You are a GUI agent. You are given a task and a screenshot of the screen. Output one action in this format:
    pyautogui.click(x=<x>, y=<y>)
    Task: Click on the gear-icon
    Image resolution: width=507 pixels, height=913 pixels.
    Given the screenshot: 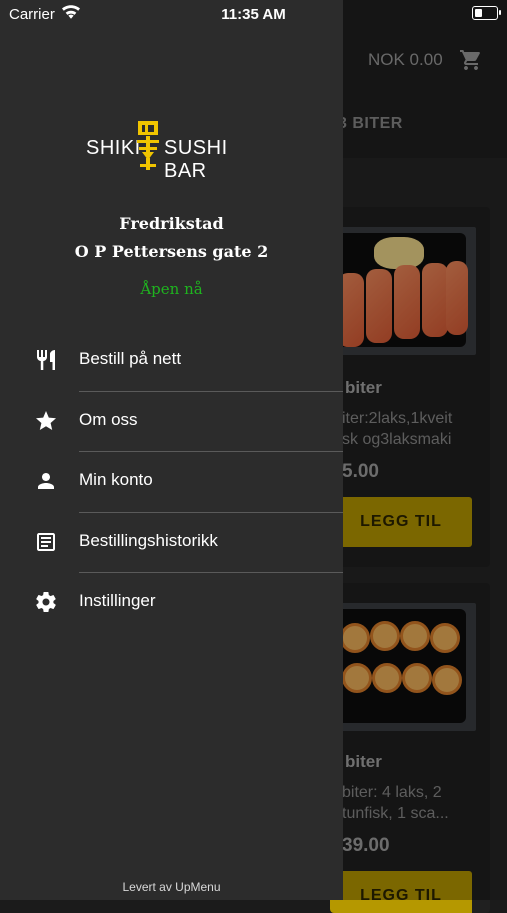 What is the action you would take?
    pyautogui.click(x=46, y=602)
    